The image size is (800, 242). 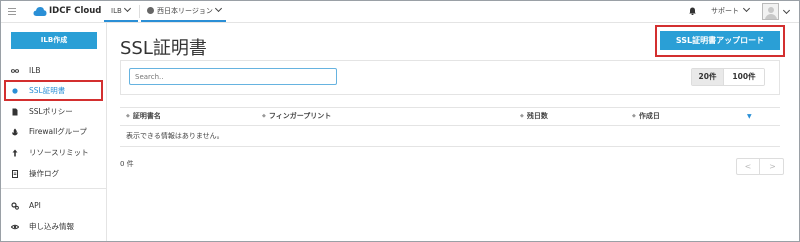 I want to click on empty-table-message: 表示できる情報はありません。, so click(x=450, y=136).